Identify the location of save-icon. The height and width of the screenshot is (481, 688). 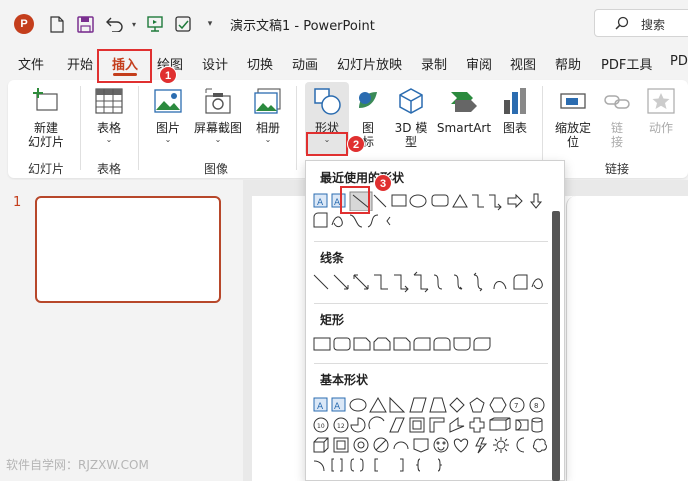
(85, 24).